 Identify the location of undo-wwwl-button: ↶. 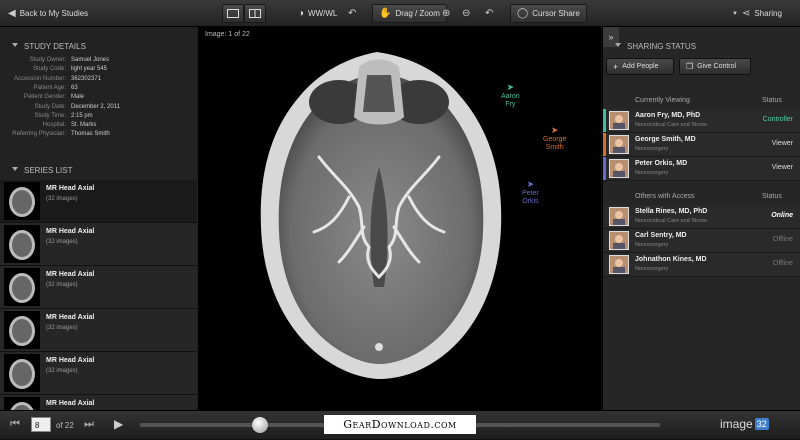
(352, 13).